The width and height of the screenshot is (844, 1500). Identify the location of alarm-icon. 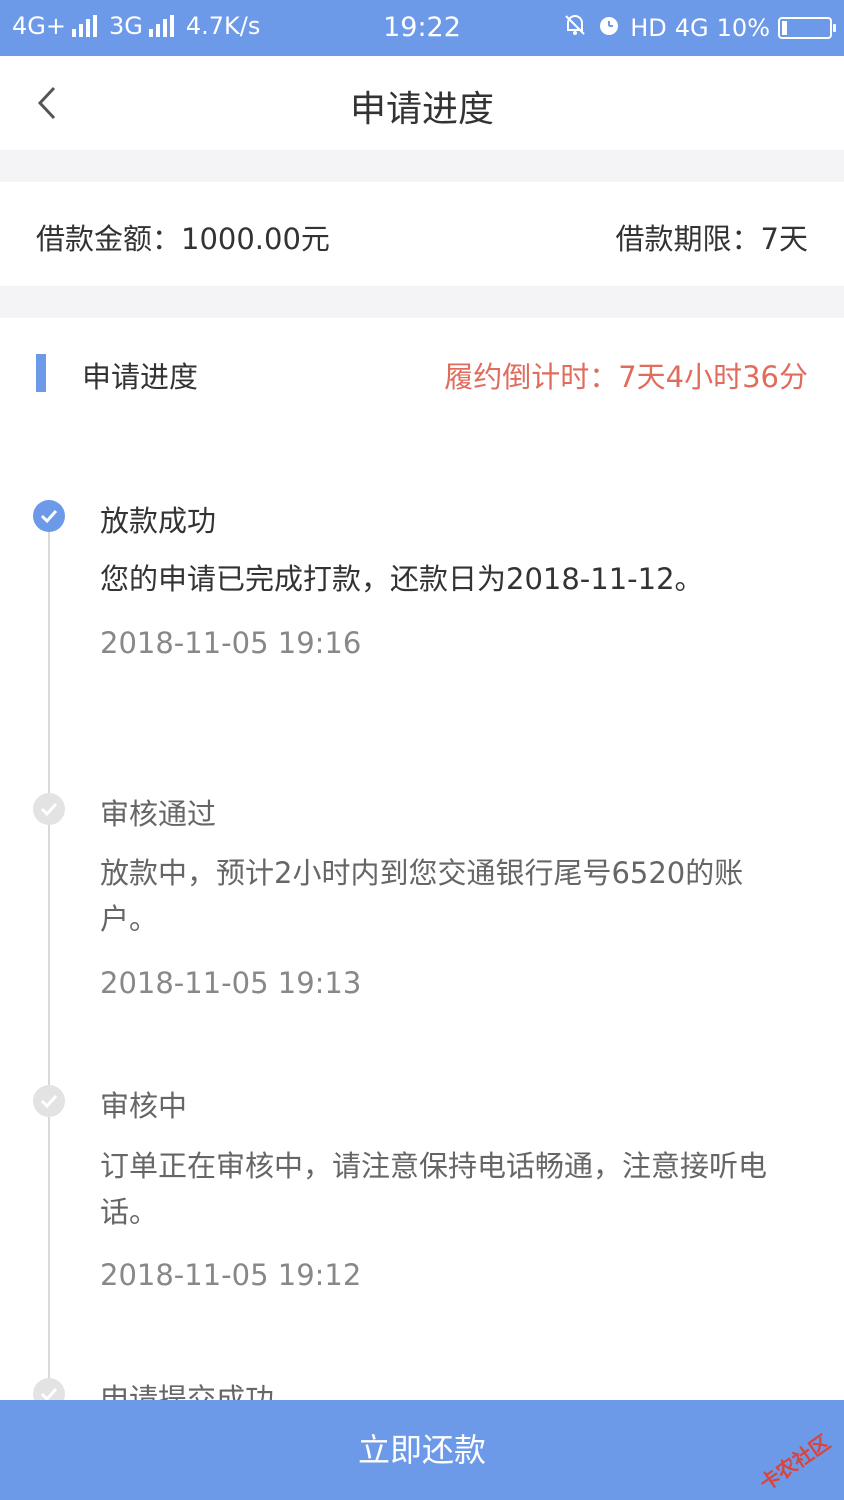
(609, 28).